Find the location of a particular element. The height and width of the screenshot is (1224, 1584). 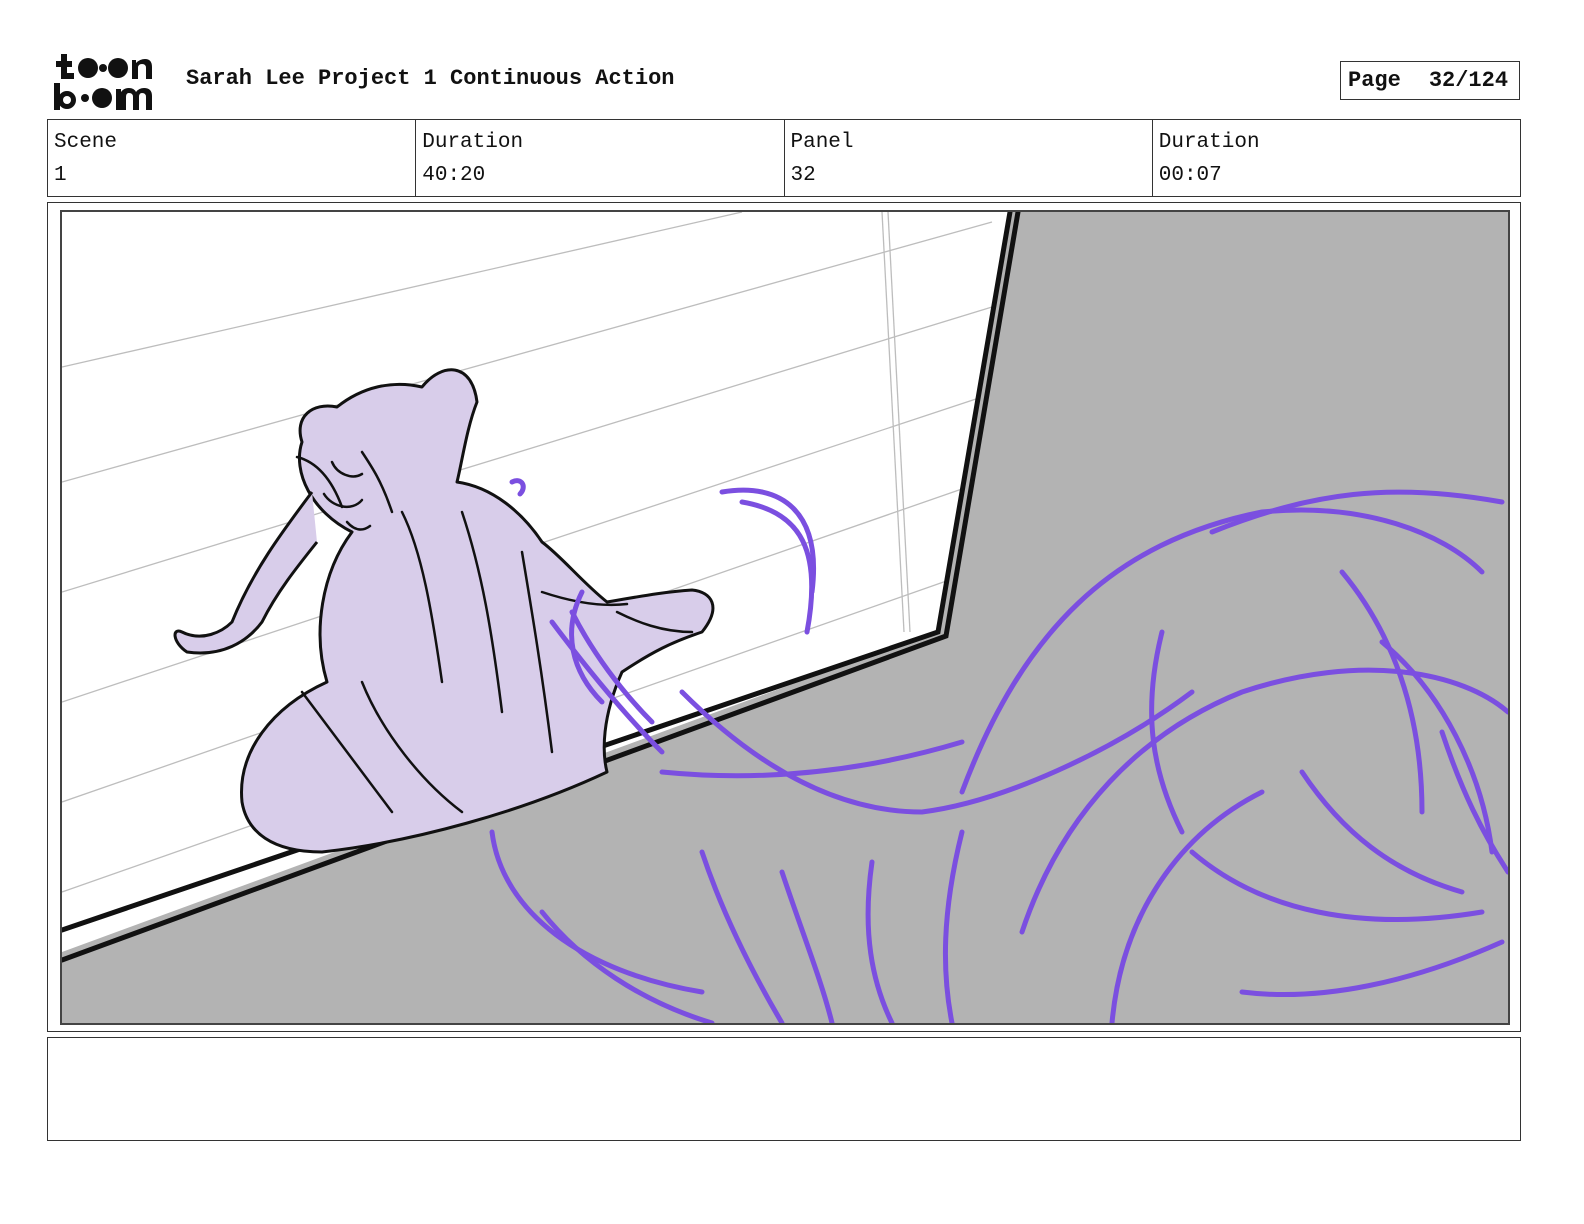

project-title: Sarah Lee Project 1 Continuous Action is located at coordinates (430, 78).